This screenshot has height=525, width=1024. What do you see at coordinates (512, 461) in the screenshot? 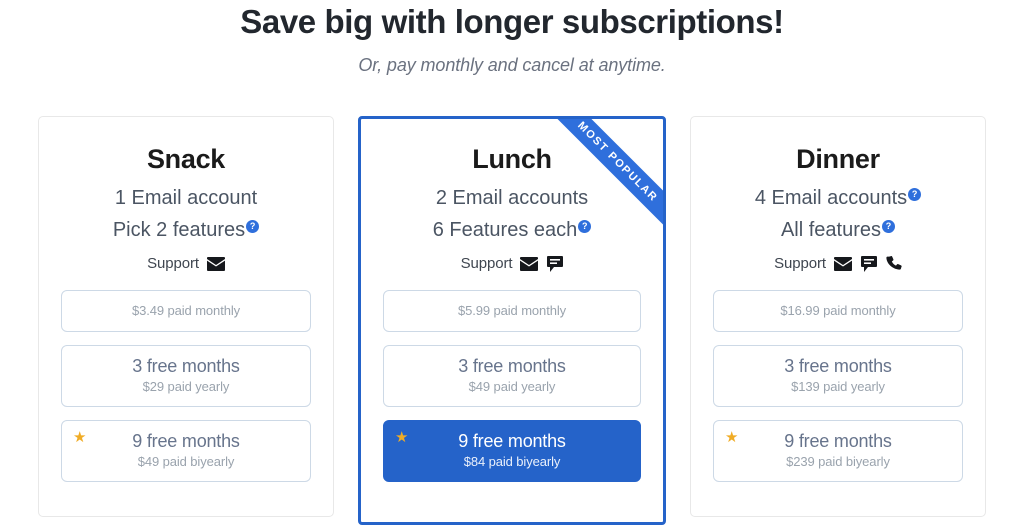
I see `price-option-sub: $84 paid biyearly` at bounding box center [512, 461].